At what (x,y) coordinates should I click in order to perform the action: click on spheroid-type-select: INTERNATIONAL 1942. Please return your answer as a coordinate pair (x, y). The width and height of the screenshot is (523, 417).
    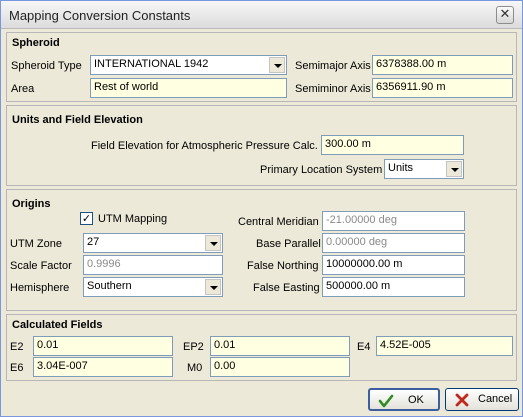
    Looking at the image, I should click on (188, 65).